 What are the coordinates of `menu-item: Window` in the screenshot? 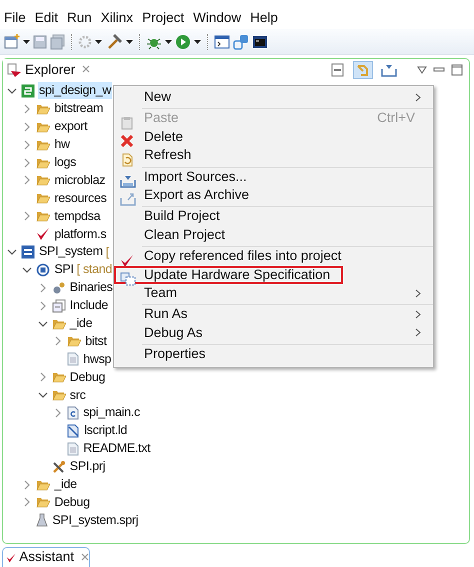 It's located at (217, 18).